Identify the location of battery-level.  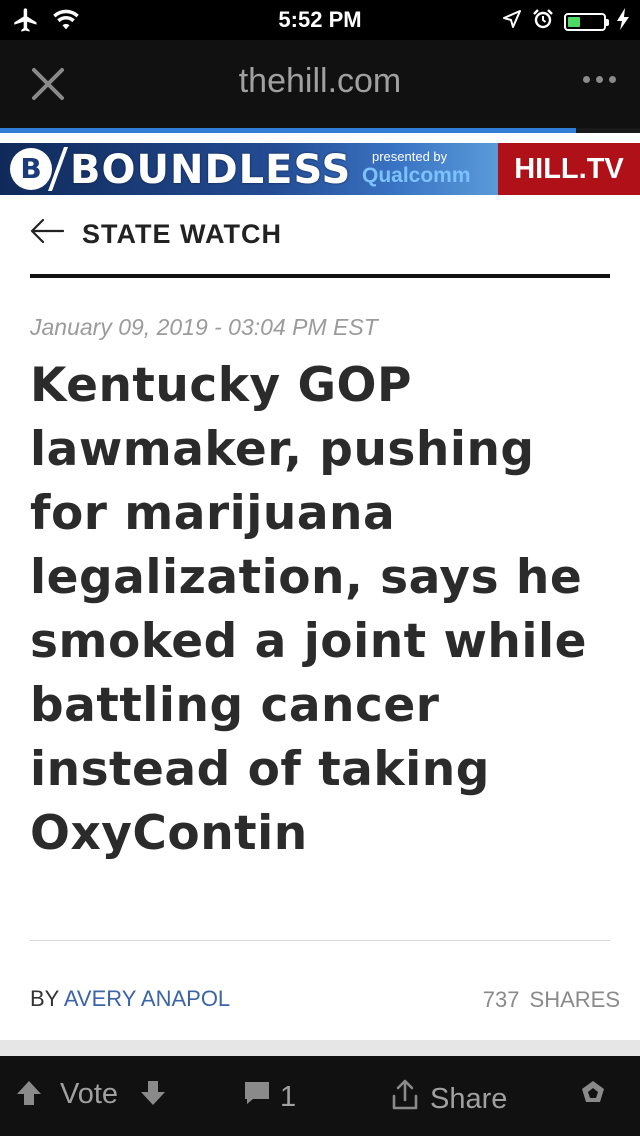
(574, 21).